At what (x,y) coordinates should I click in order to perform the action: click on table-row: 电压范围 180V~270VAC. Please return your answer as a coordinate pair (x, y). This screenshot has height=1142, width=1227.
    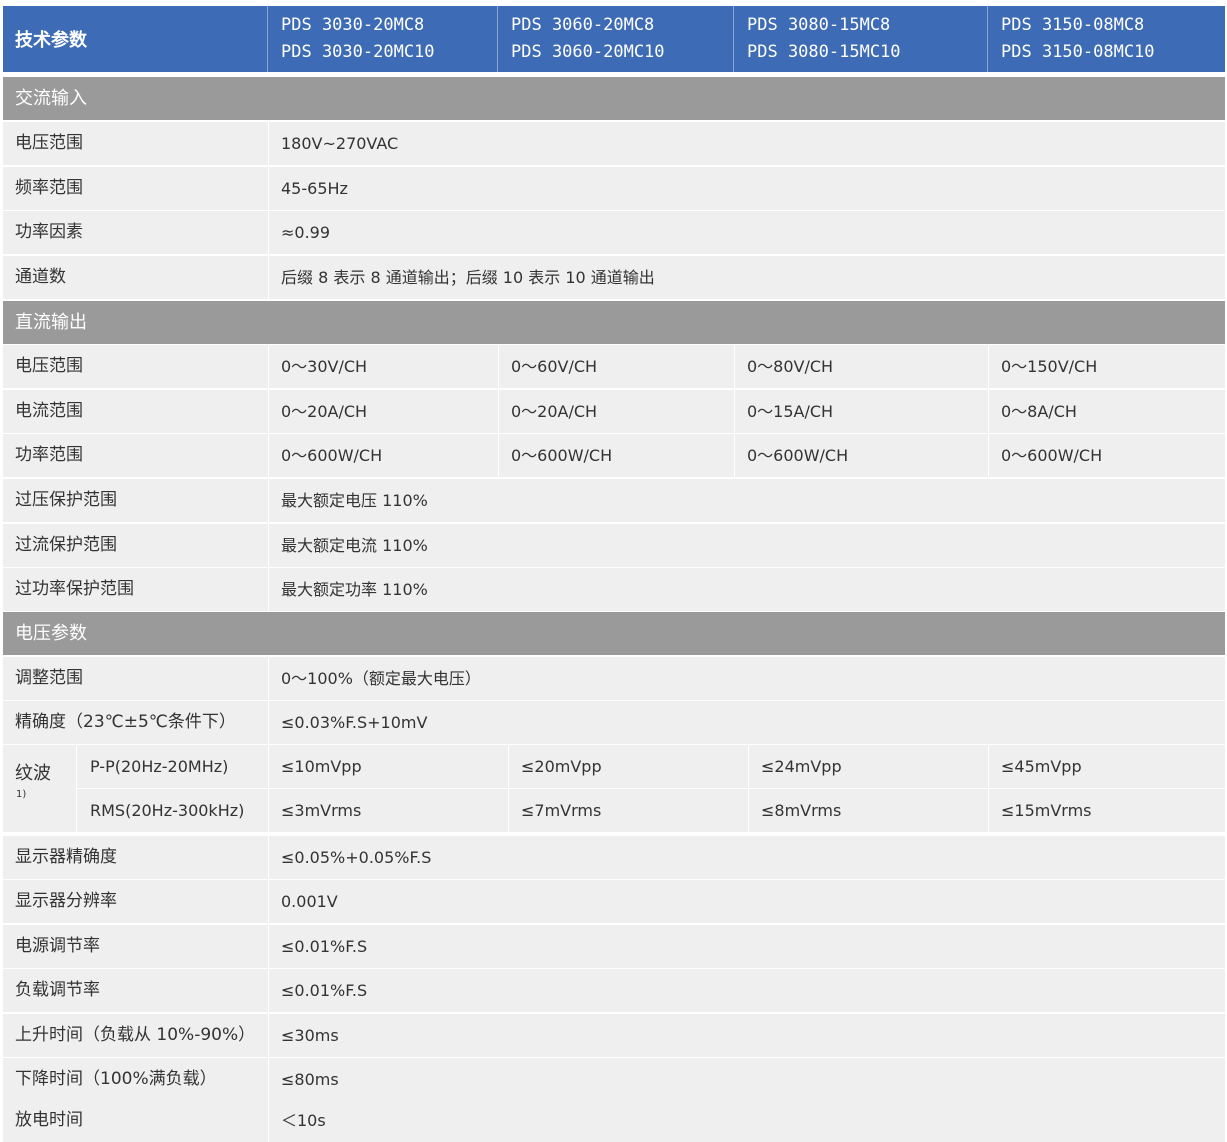
    Looking at the image, I should click on (614, 143).